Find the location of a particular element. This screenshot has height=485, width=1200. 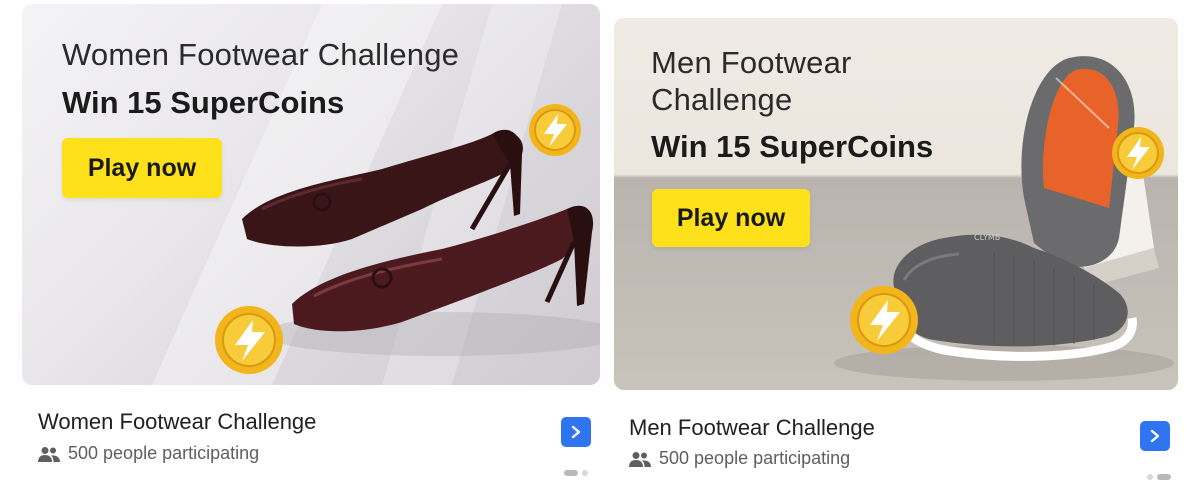

banner-title: Men Footwear Challenge is located at coordinates (751, 81).